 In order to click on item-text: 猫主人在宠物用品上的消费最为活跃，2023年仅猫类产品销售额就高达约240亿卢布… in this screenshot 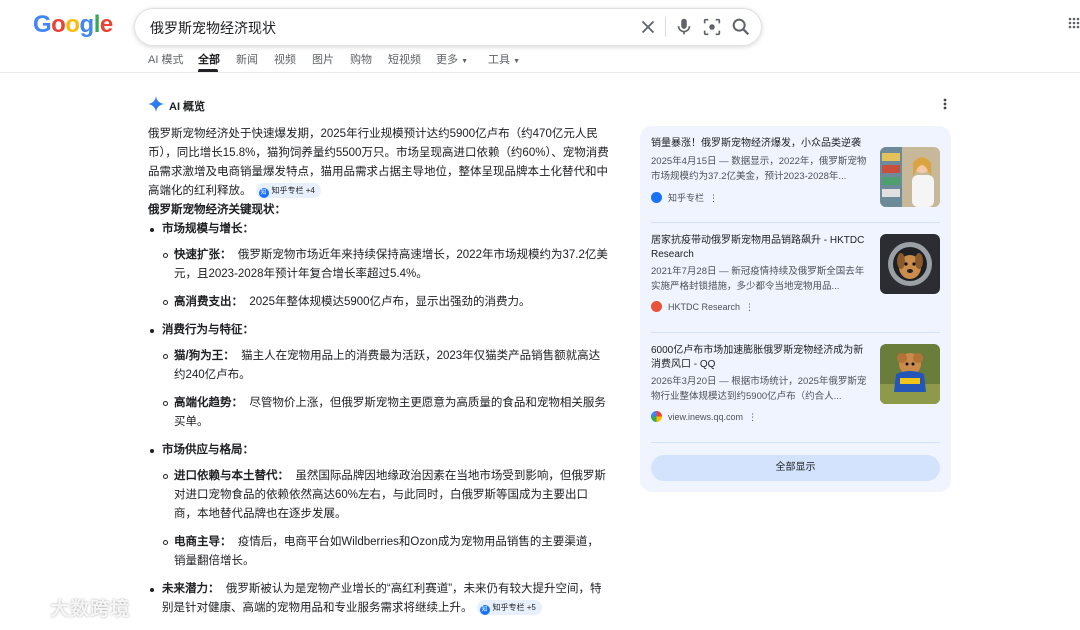, I will do `click(387, 365)`.